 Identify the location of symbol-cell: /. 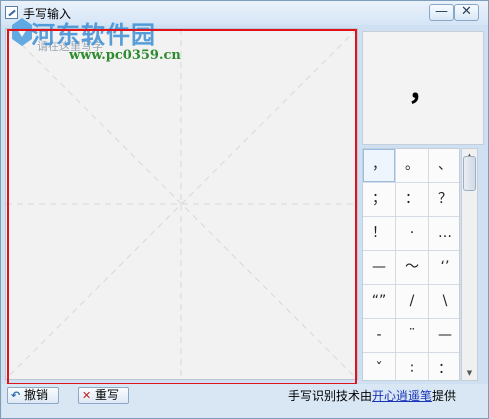
(412, 301).